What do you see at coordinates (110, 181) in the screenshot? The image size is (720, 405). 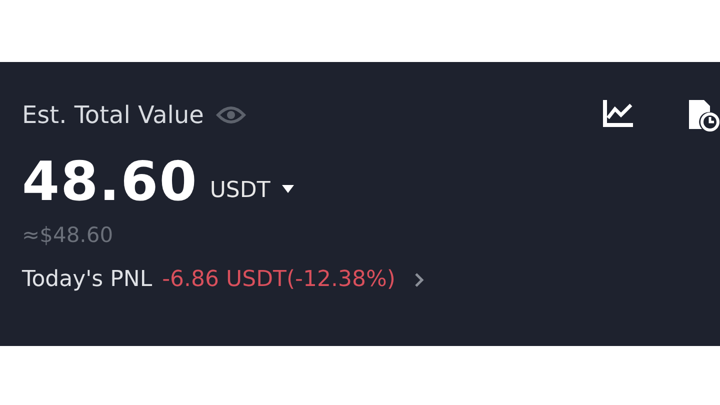 I see `balance-amount: 48.60` at bounding box center [110, 181].